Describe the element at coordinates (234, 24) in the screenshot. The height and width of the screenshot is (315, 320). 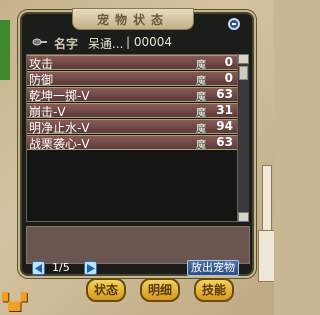
I see `close-icon` at that location.